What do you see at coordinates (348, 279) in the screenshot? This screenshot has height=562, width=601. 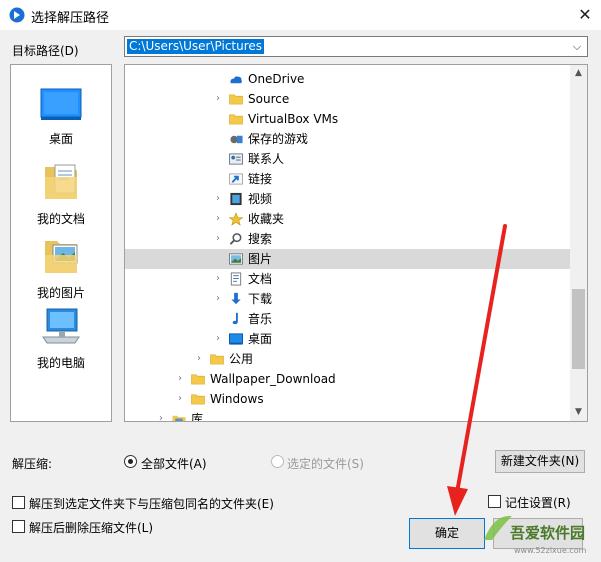 I see `tree-item: › 文档` at bounding box center [348, 279].